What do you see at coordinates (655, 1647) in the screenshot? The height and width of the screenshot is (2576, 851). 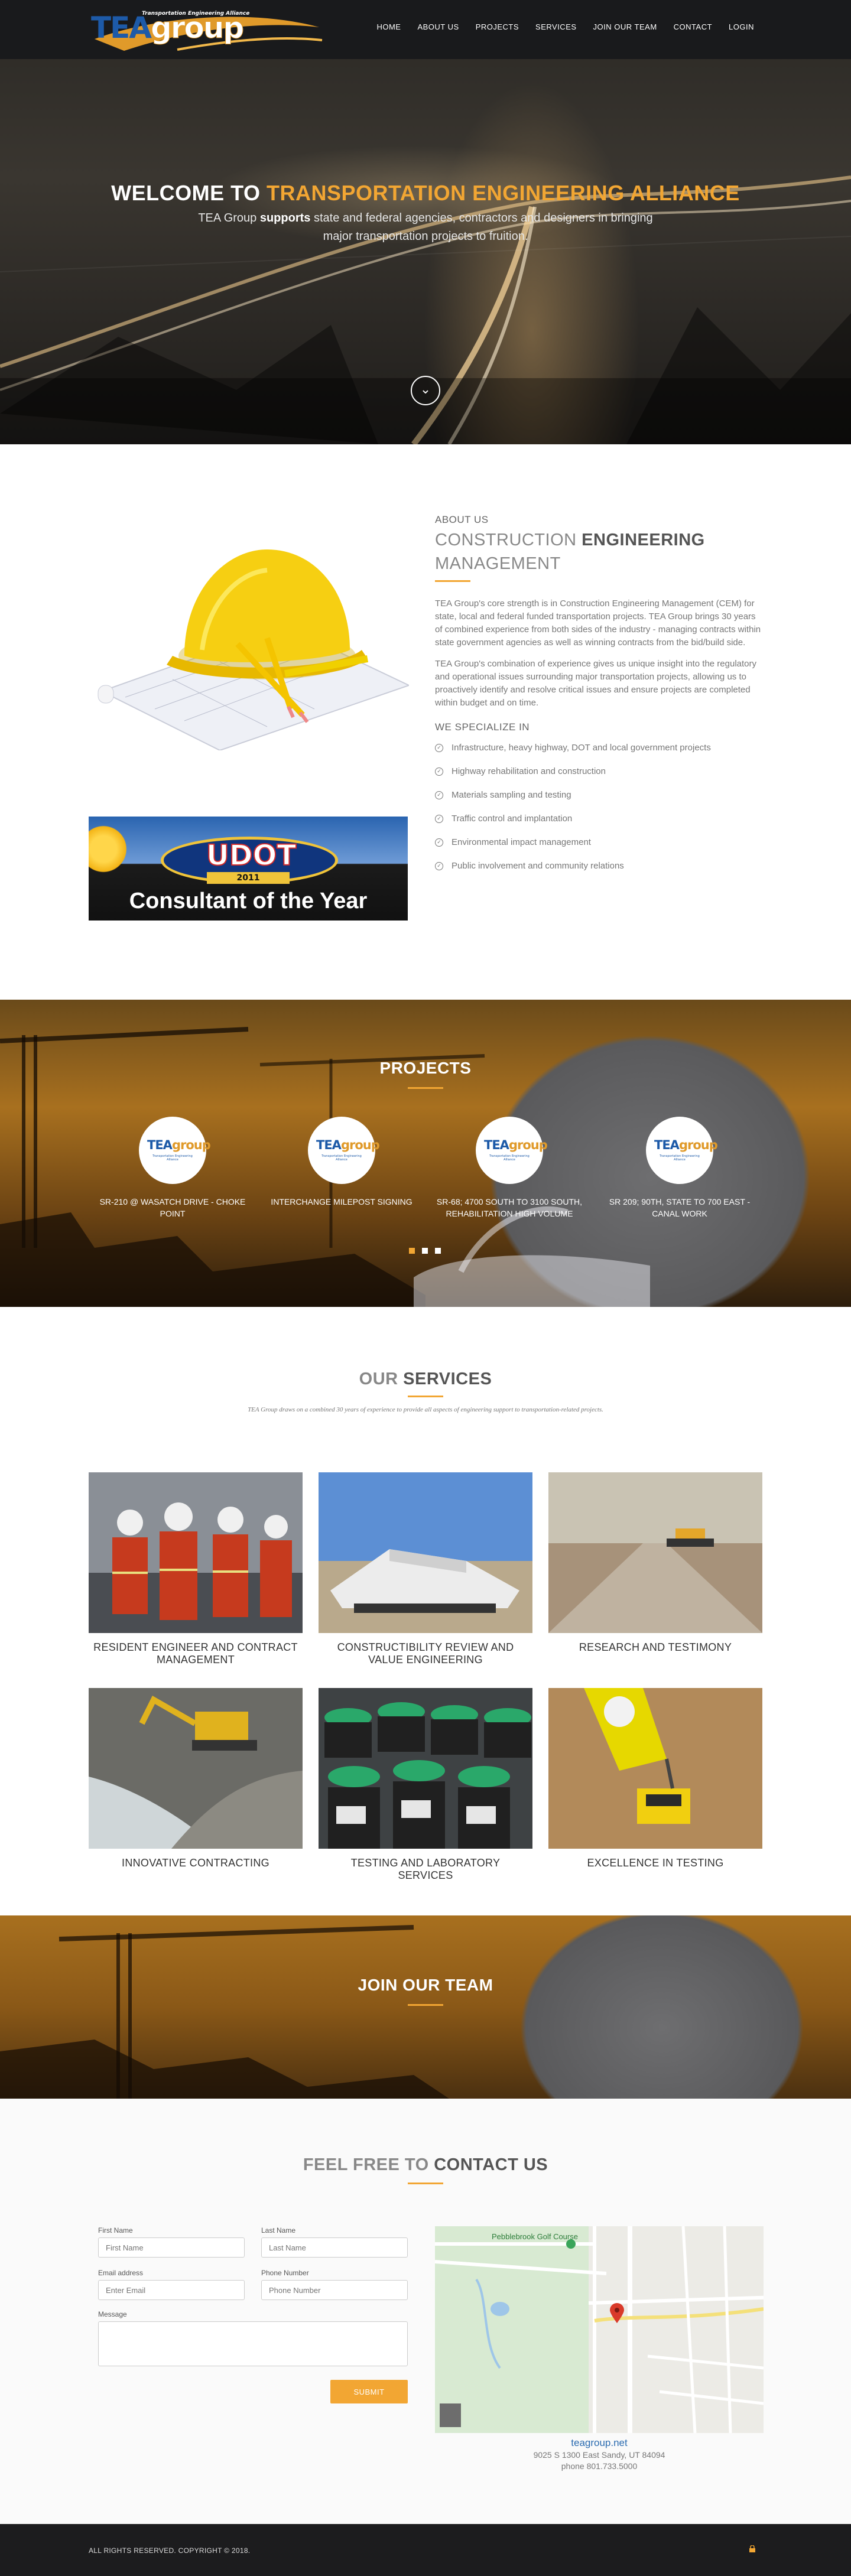 I see `service-label: RESEARCH AND TESTIMONY` at bounding box center [655, 1647].